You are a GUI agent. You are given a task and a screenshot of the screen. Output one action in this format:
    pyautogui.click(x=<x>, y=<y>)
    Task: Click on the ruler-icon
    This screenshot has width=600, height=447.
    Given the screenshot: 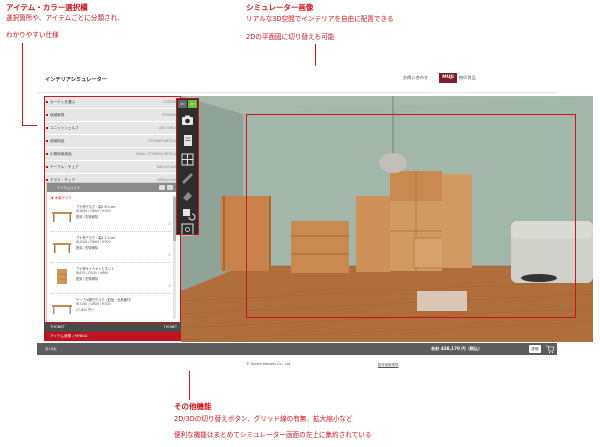 What is the action you would take?
    pyautogui.click(x=187, y=178)
    